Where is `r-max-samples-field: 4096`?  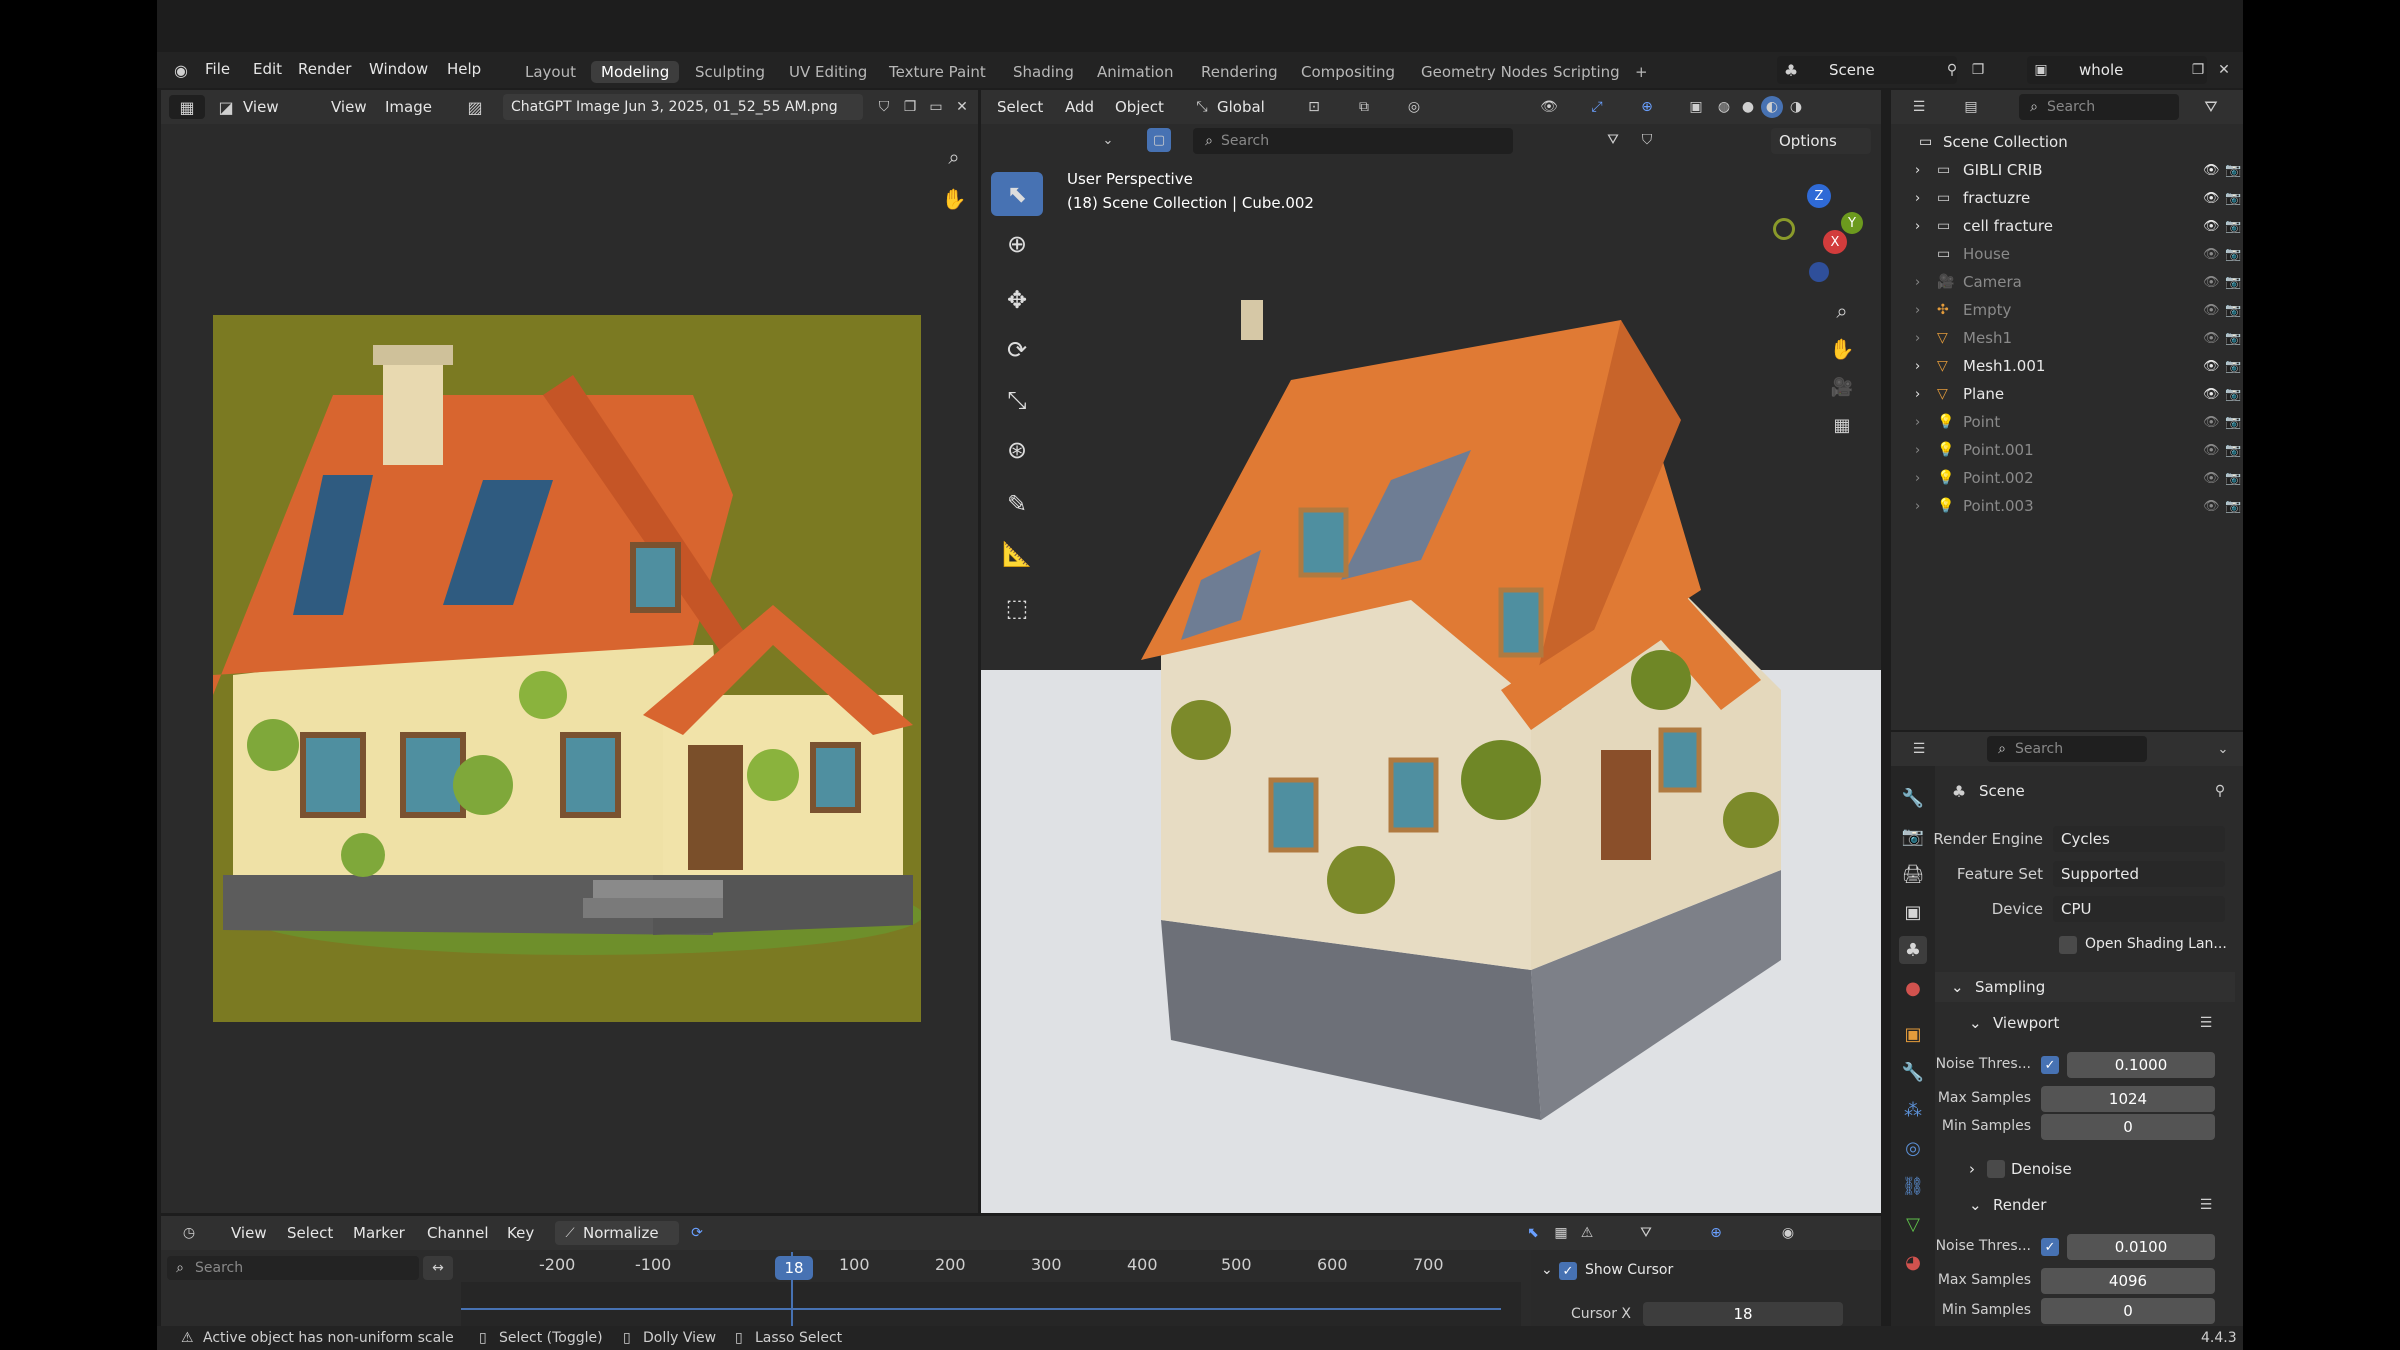 r-max-samples-field: 4096 is located at coordinates (2128, 1281).